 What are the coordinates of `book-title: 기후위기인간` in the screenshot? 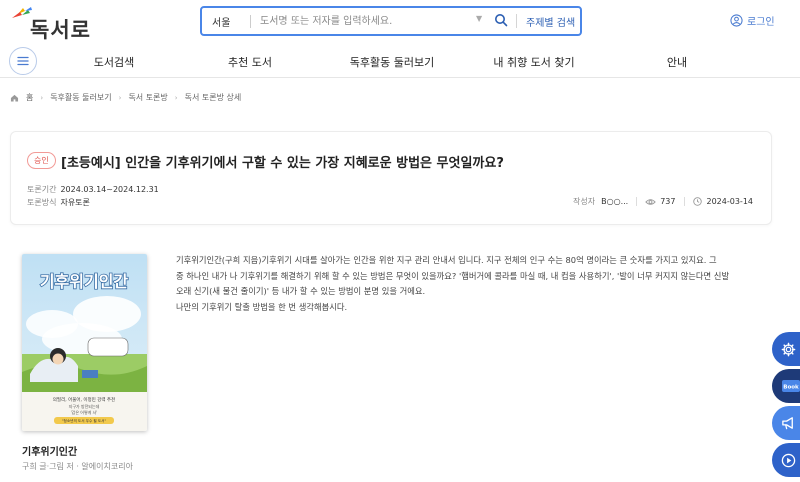 It's located at (49, 450).